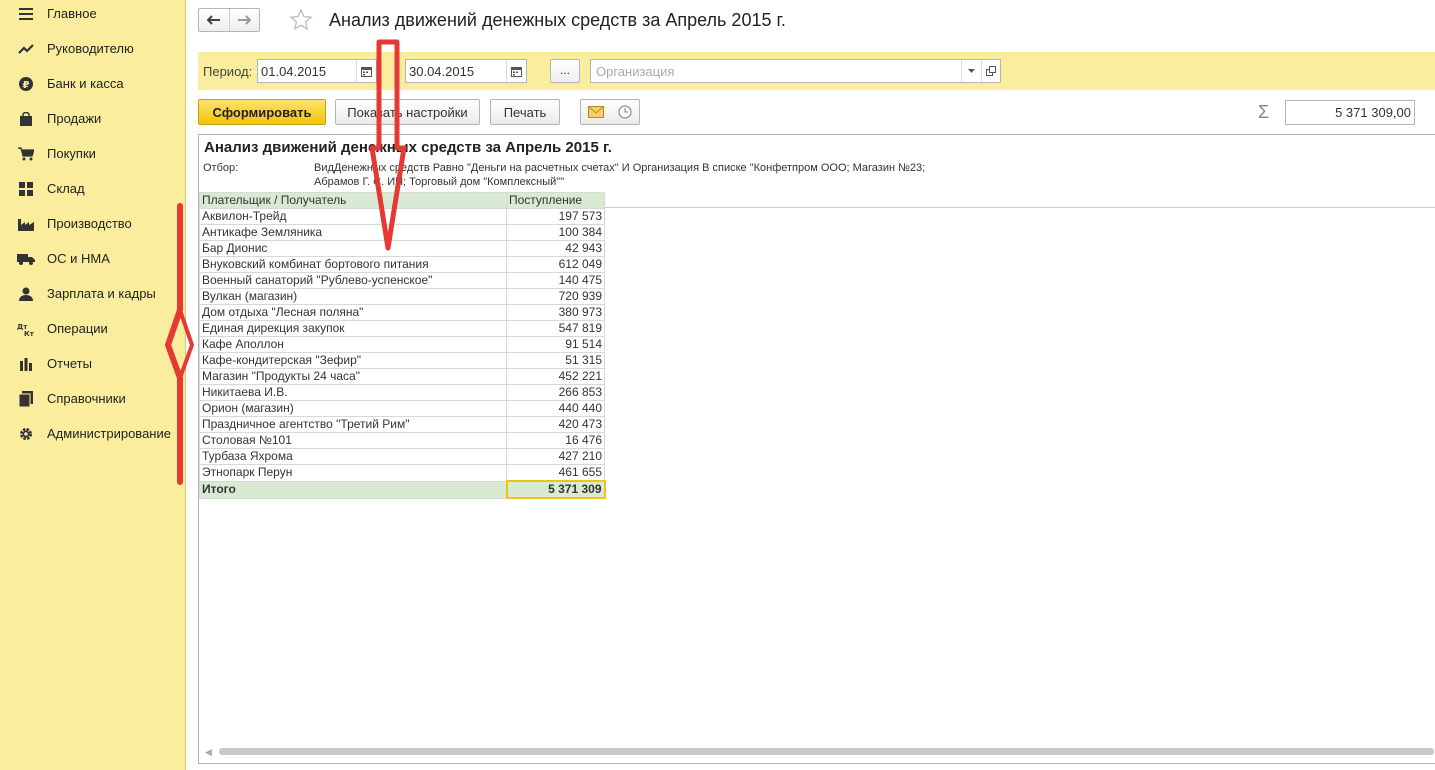 This screenshot has height=770, width=1435. What do you see at coordinates (262, 112) in the screenshot?
I see `generate-button: Сформировать` at bounding box center [262, 112].